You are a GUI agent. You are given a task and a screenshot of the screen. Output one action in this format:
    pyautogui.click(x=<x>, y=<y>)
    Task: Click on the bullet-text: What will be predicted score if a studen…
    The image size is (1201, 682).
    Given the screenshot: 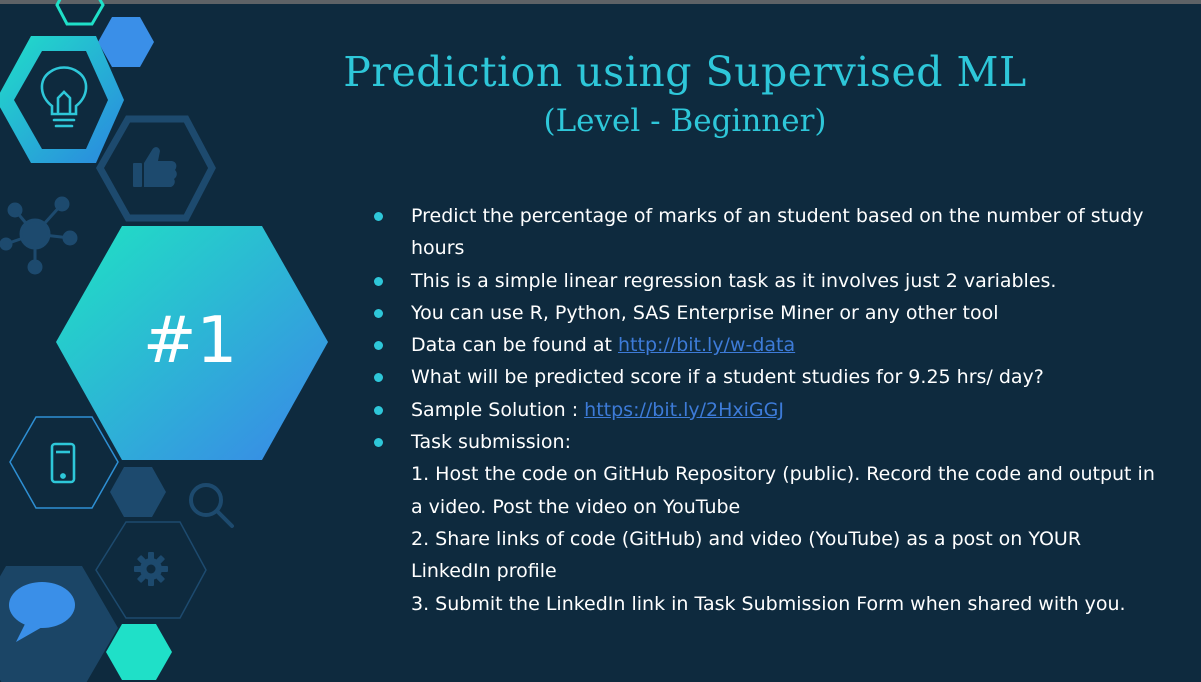 What is the action you would take?
    pyautogui.click(x=727, y=377)
    